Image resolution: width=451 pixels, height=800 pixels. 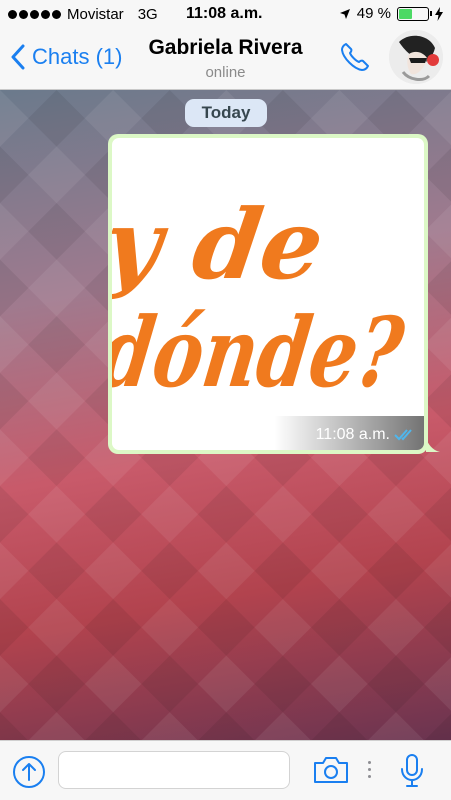 I want to click on battery-percent: 49 %, so click(x=373, y=13).